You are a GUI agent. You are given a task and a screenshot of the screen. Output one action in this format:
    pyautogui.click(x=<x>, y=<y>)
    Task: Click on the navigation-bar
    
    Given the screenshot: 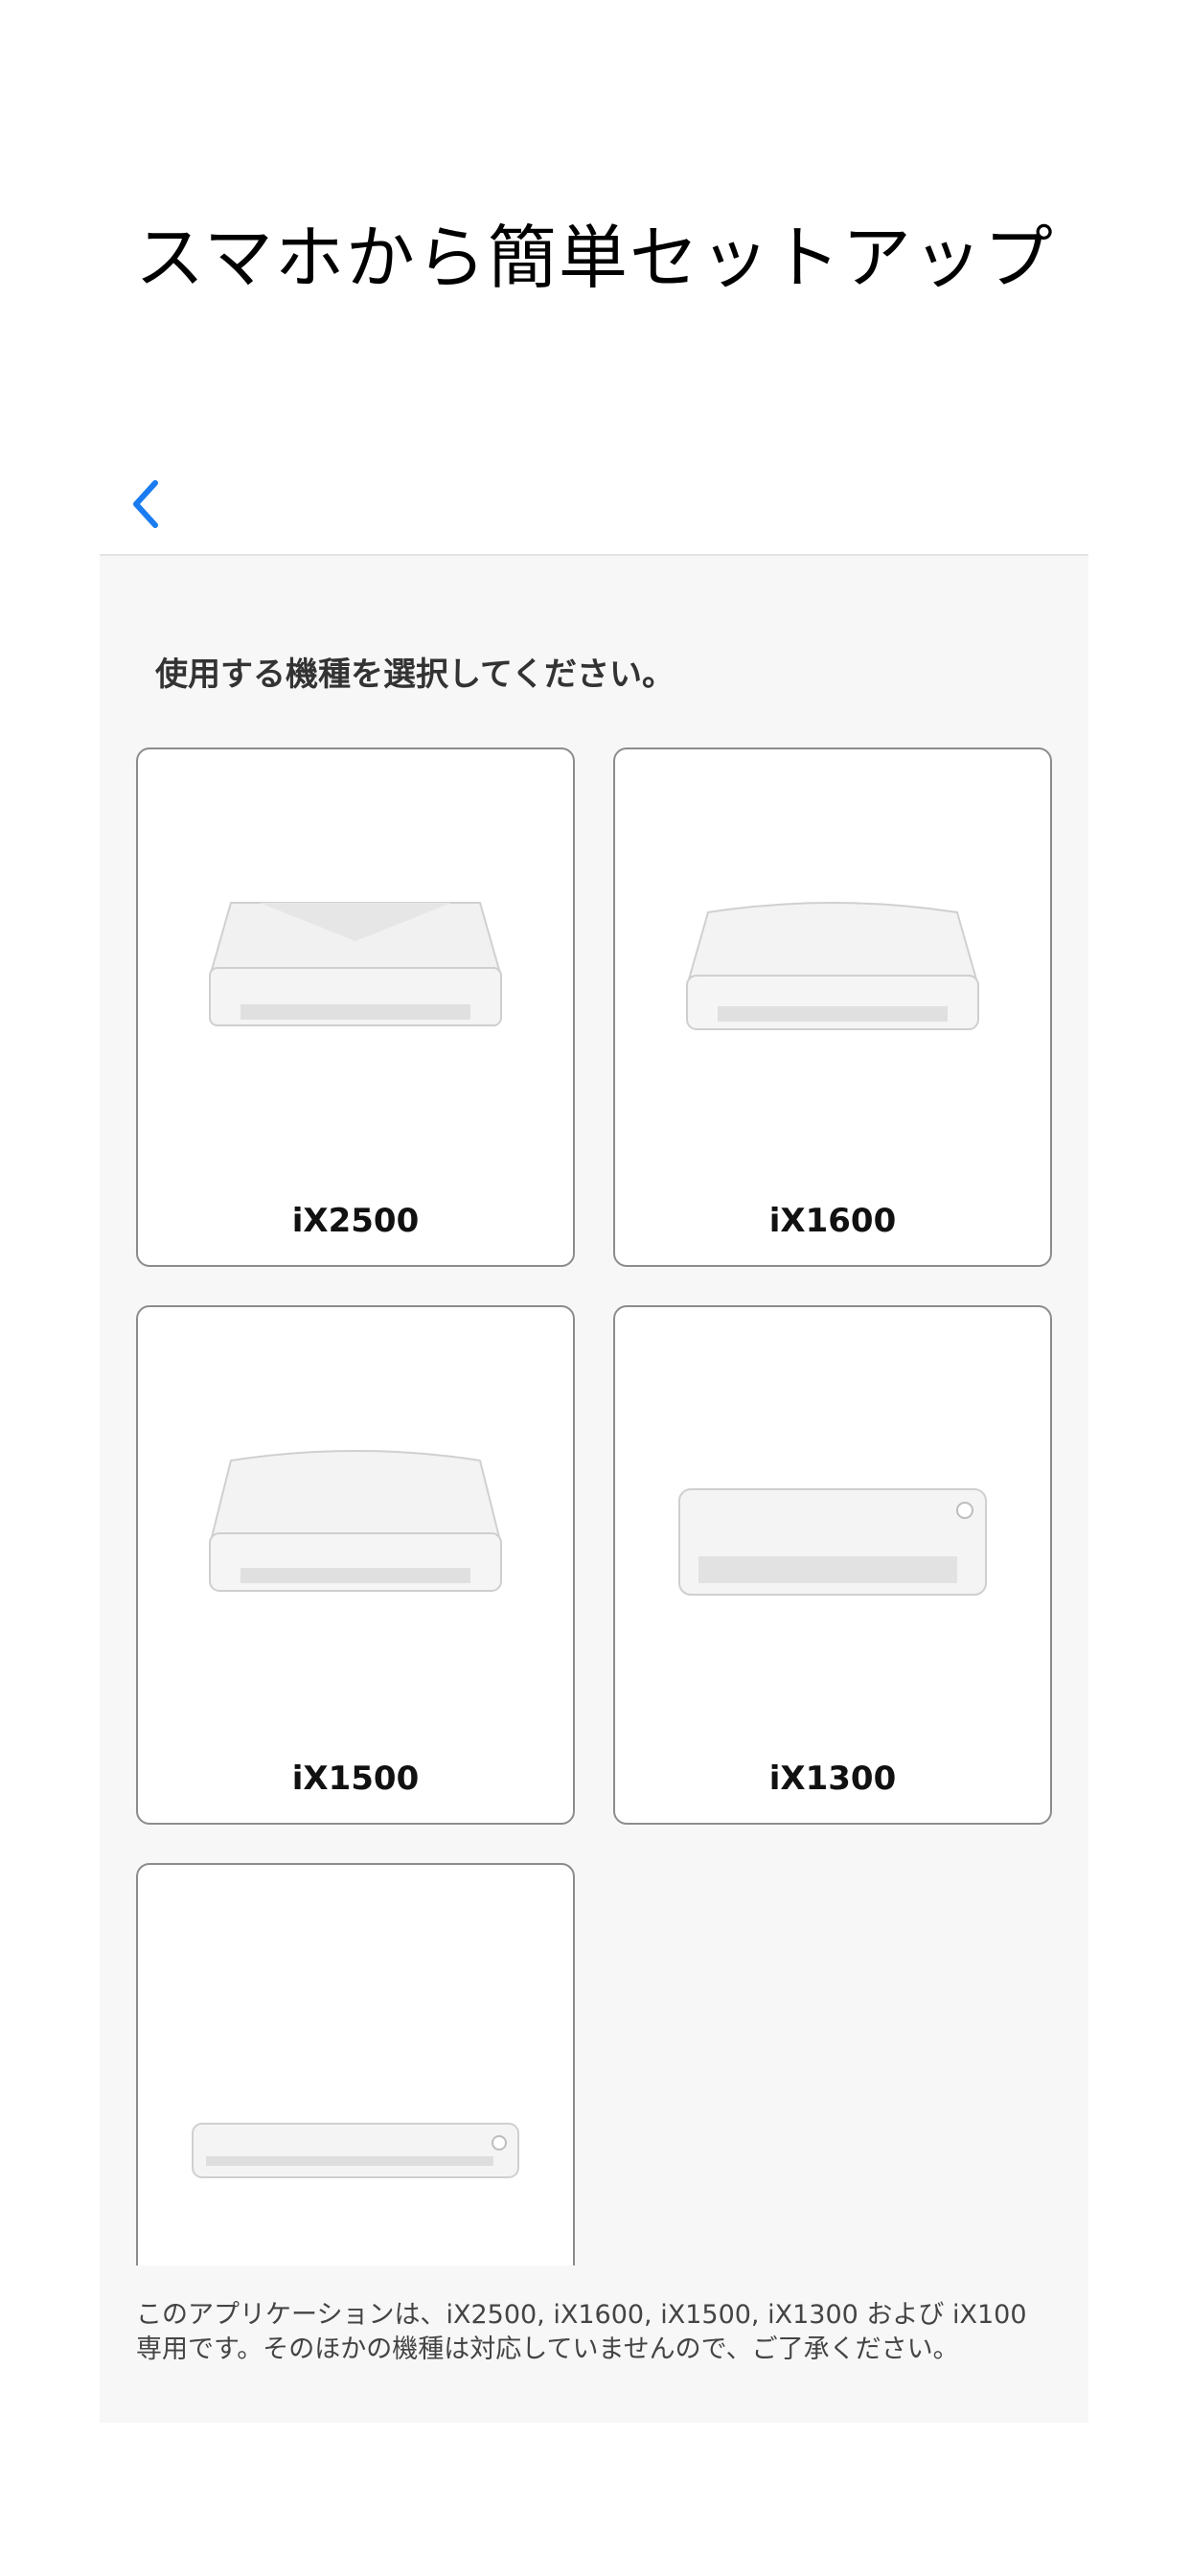 What is the action you would take?
    pyautogui.click(x=594, y=498)
    